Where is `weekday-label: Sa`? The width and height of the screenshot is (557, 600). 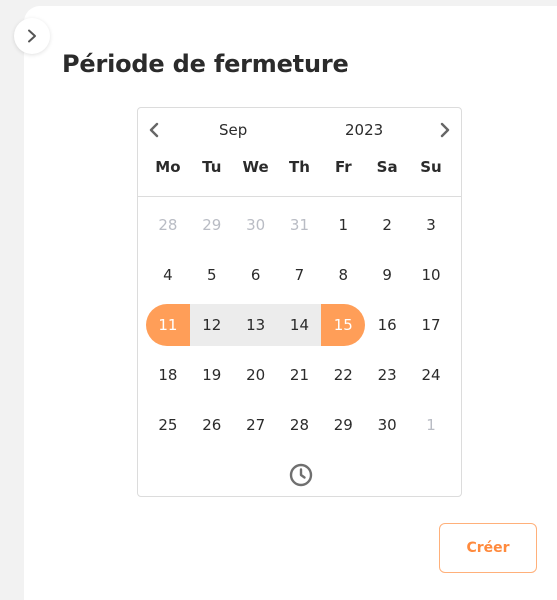 weekday-label: Sa is located at coordinates (387, 167).